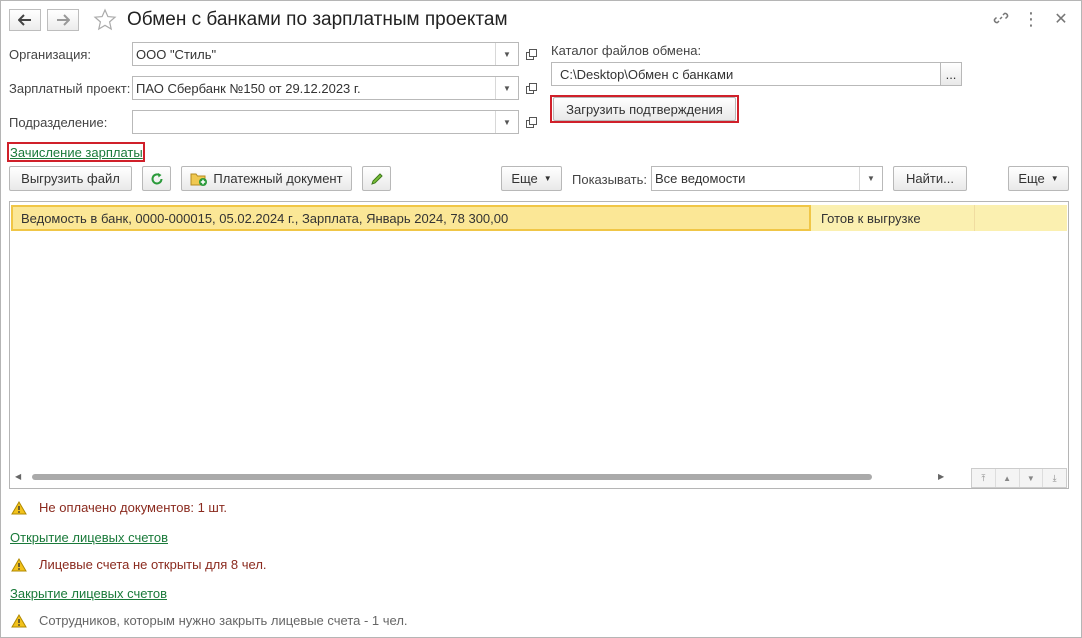 The width and height of the screenshot is (1082, 638). Describe the element at coordinates (88, 593) in the screenshot. I see `close-accounts-link: Закрытие лицевых счетов` at that location.